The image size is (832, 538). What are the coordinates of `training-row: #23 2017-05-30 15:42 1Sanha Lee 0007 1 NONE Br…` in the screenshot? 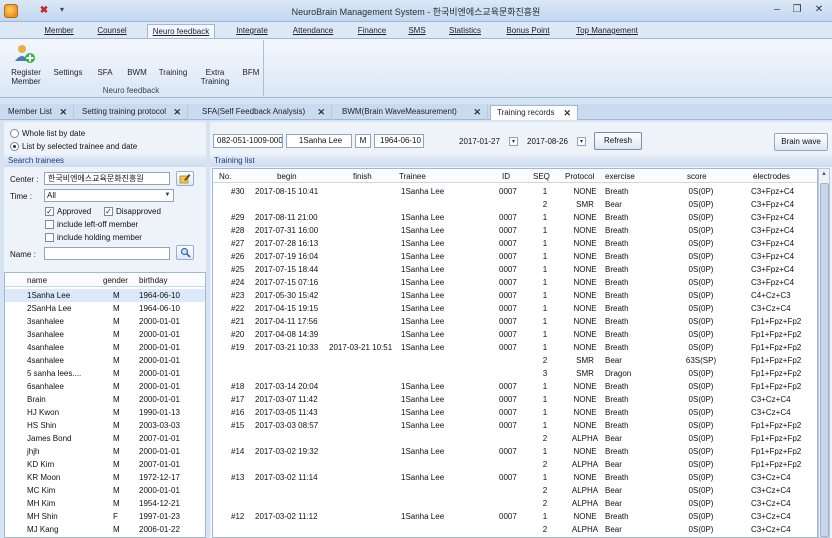 It's located at (515, 295).